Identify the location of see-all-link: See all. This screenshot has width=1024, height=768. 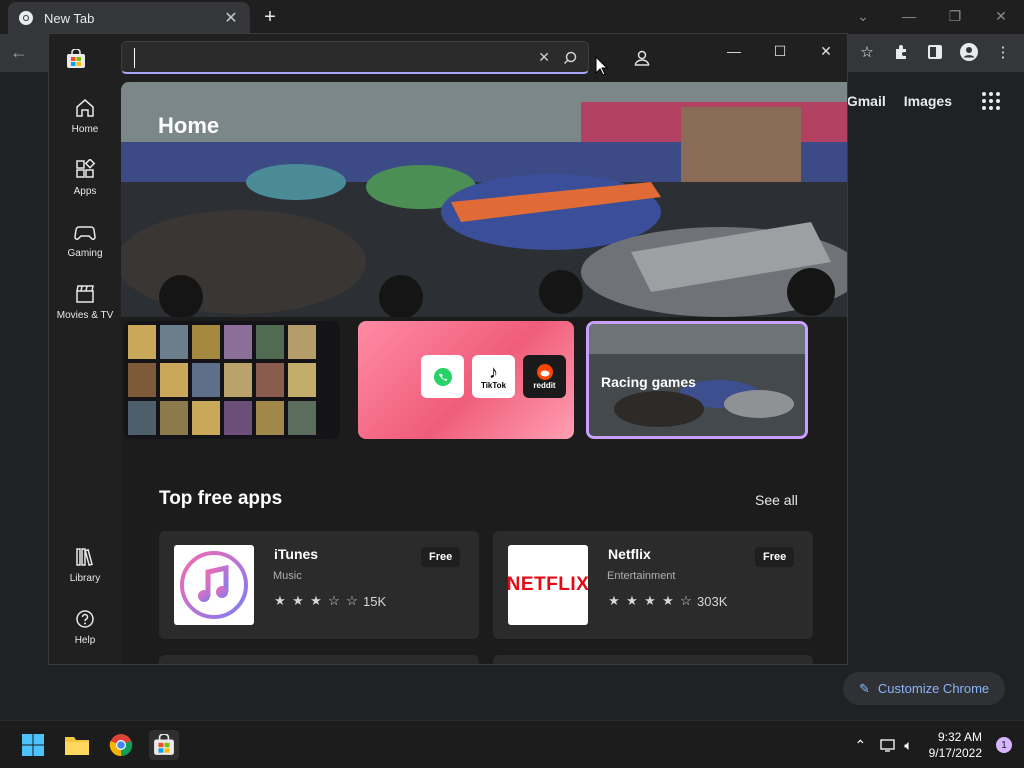
(776, 500).